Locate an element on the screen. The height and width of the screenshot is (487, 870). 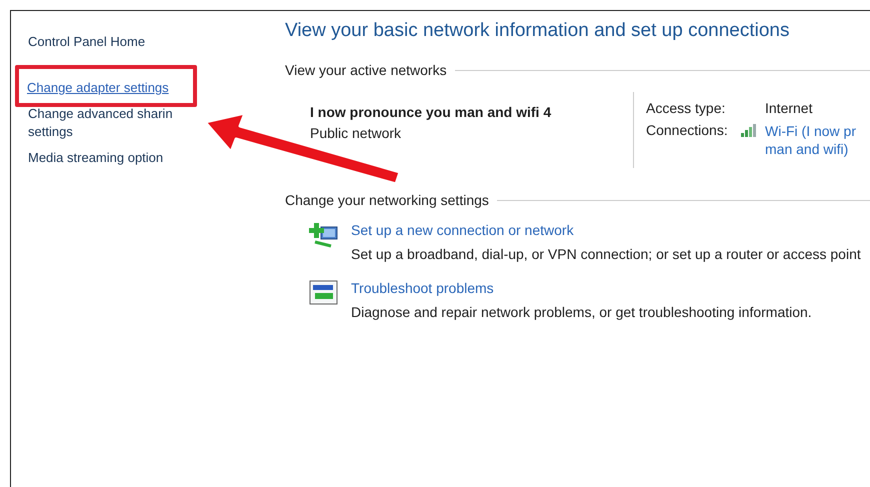
field-value: Internet is located at coordinates (789, 108).